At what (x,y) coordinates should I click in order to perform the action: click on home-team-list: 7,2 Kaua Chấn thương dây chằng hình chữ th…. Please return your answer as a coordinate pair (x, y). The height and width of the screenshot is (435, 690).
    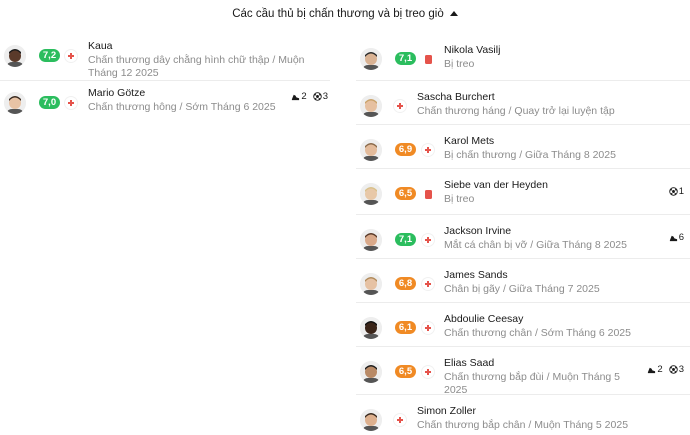
    Looking at the image, I should click on (165, 74).